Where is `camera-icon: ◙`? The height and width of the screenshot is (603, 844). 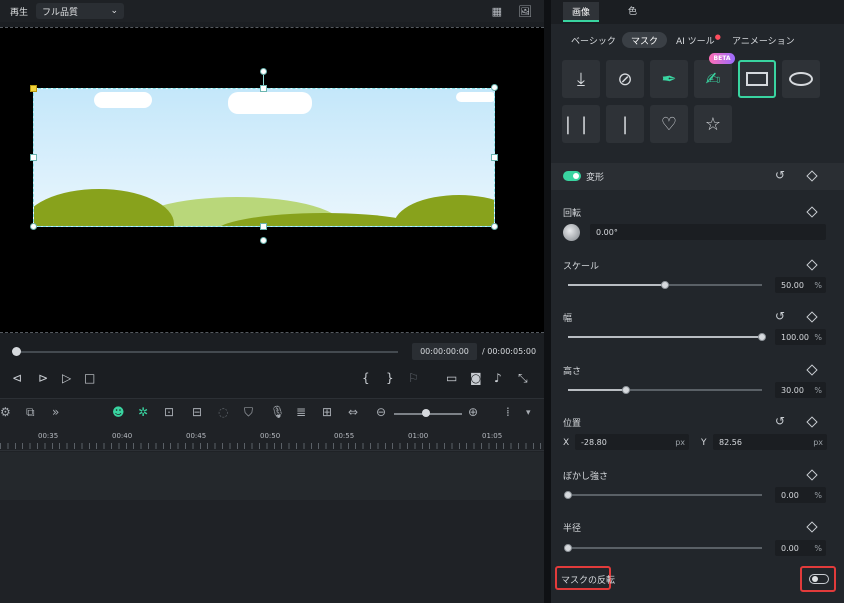
camera-icon: ◙ is located at coordinates (476, 378).